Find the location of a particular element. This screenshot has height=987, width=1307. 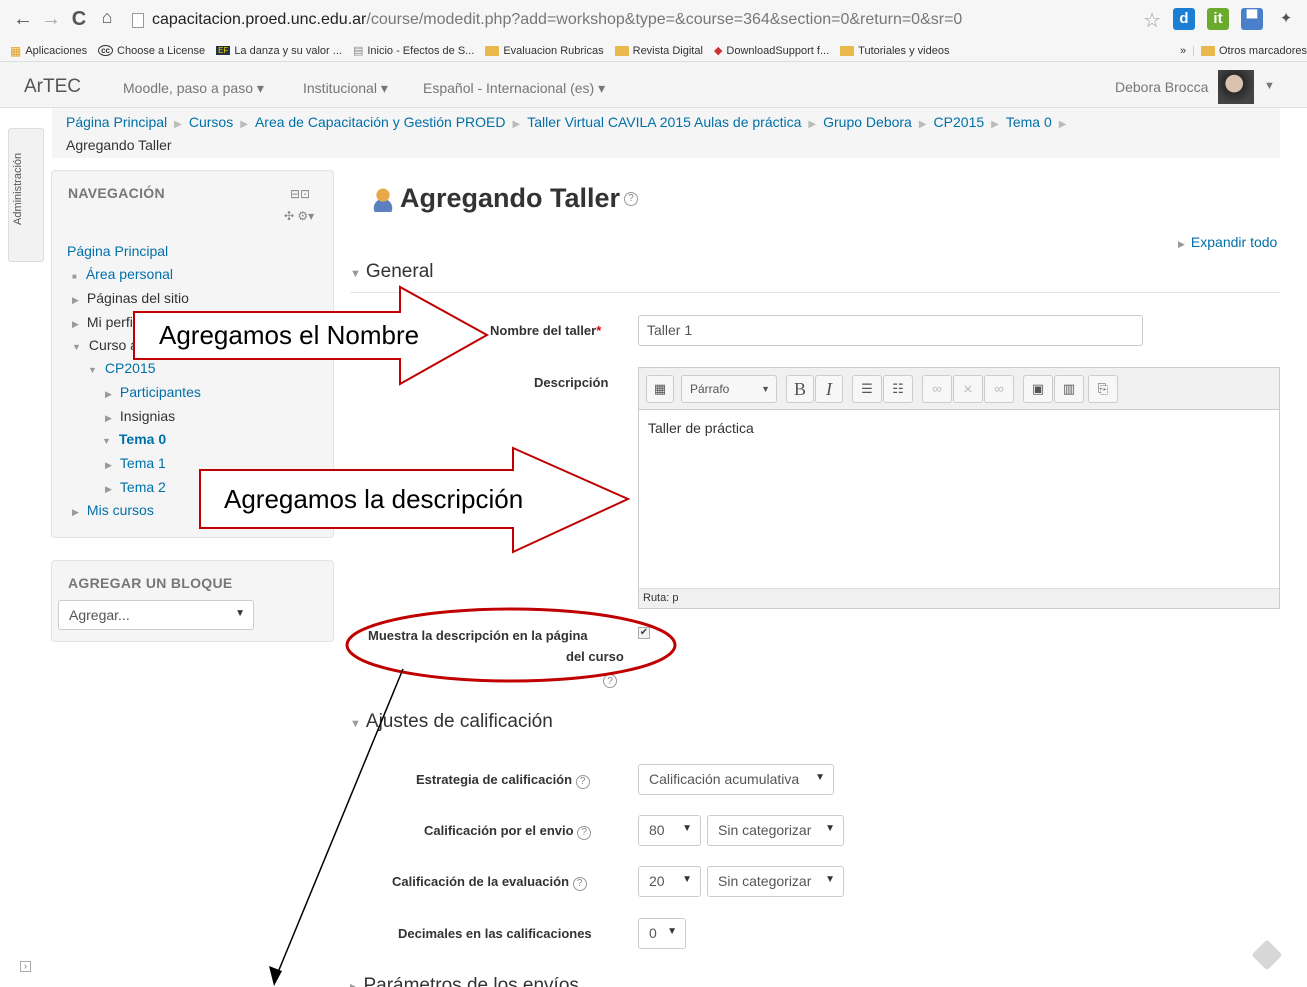

bold-icon: B is located at coordinates (800, 389).